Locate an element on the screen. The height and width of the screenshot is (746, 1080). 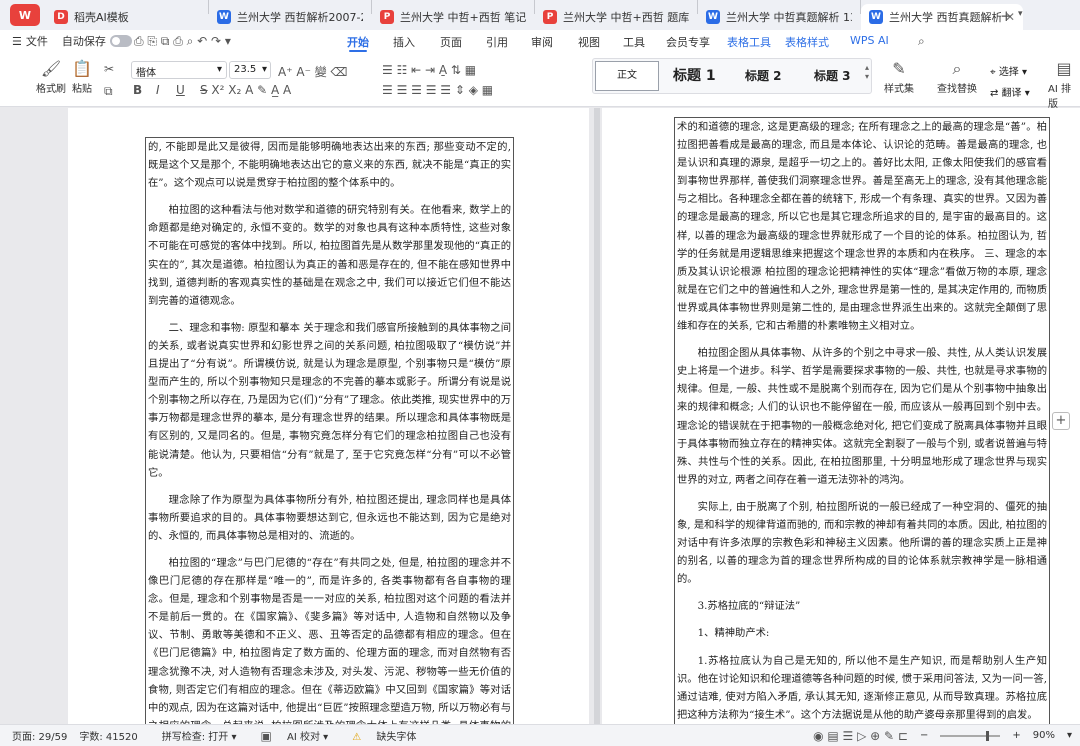
paste-button: 📋 粘贴 is located at coordinates (82, 76).